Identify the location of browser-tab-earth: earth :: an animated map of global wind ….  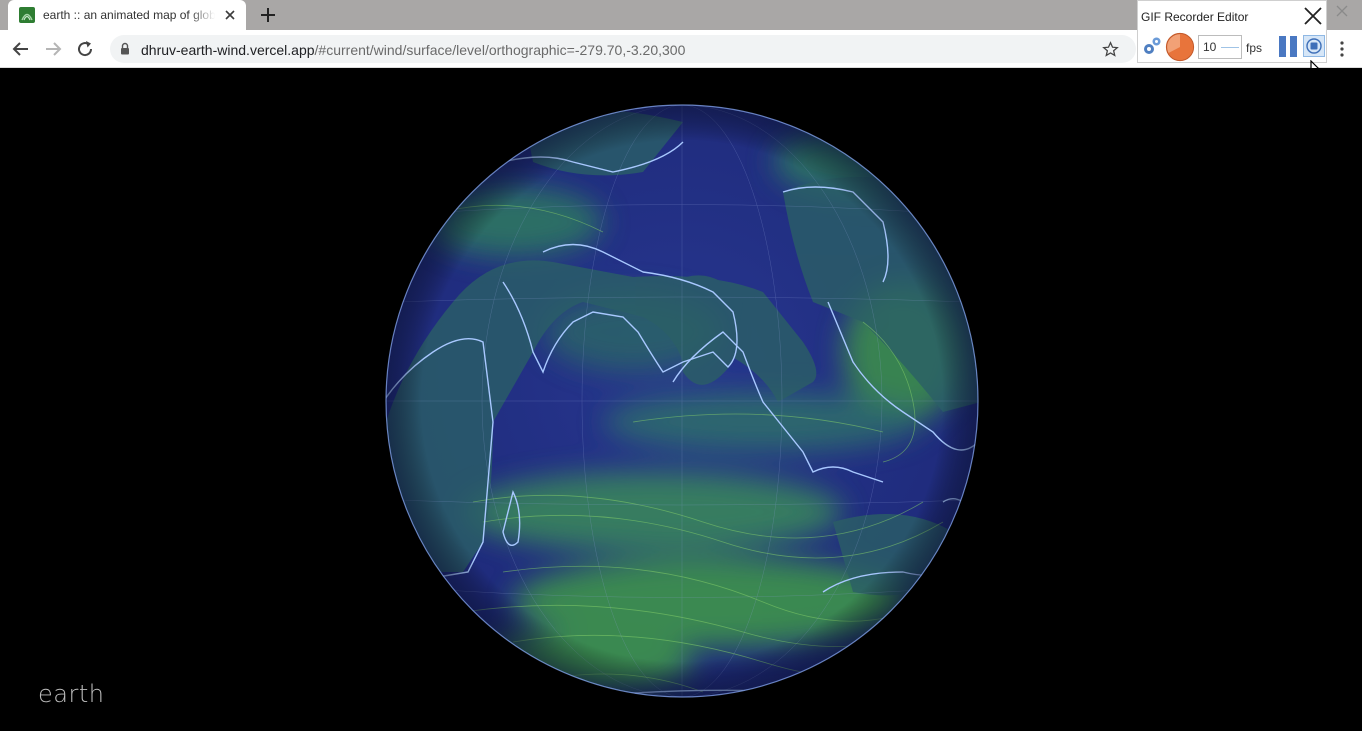
(127, 15).